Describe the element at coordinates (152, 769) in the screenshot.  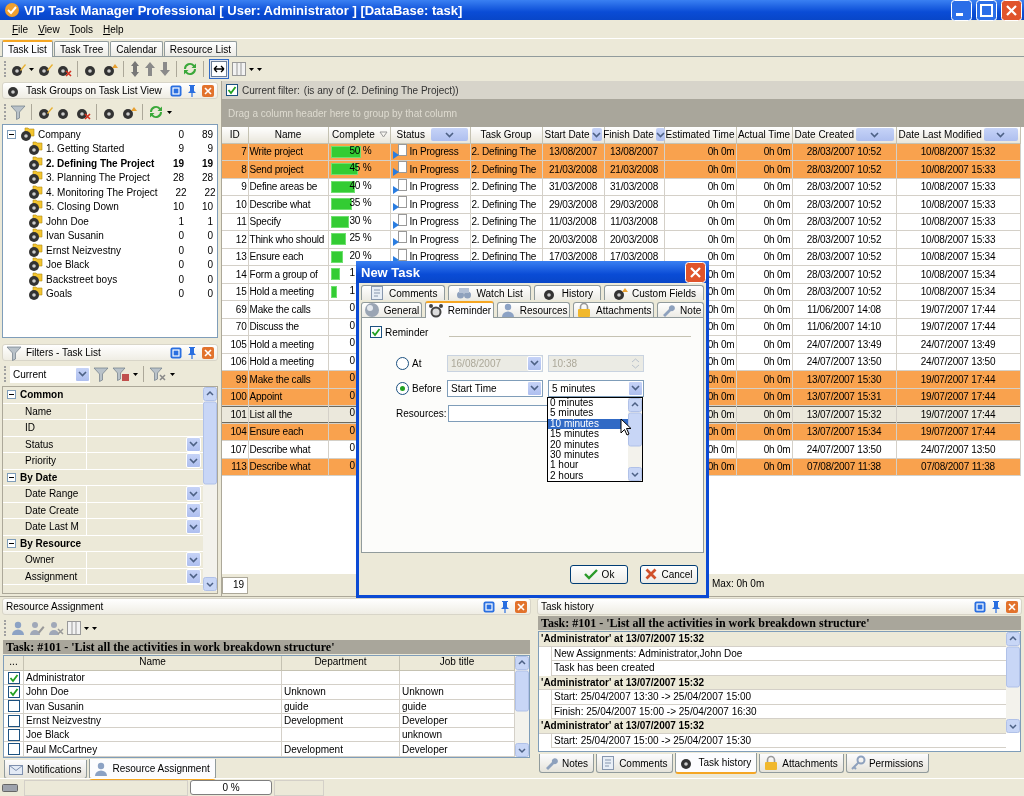
I see `tab: Resource Assignment` at that location.